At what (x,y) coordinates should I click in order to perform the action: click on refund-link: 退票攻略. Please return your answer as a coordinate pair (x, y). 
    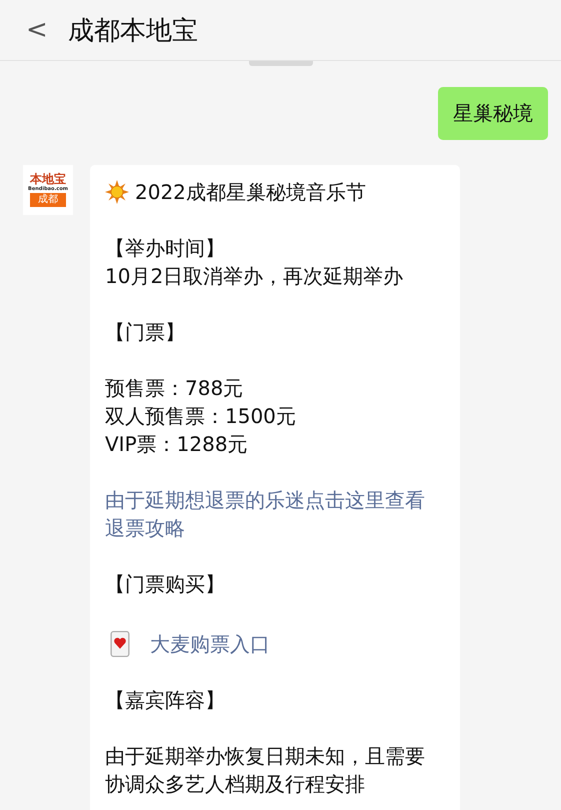
    Looking at the image, I should click on (275, 528).